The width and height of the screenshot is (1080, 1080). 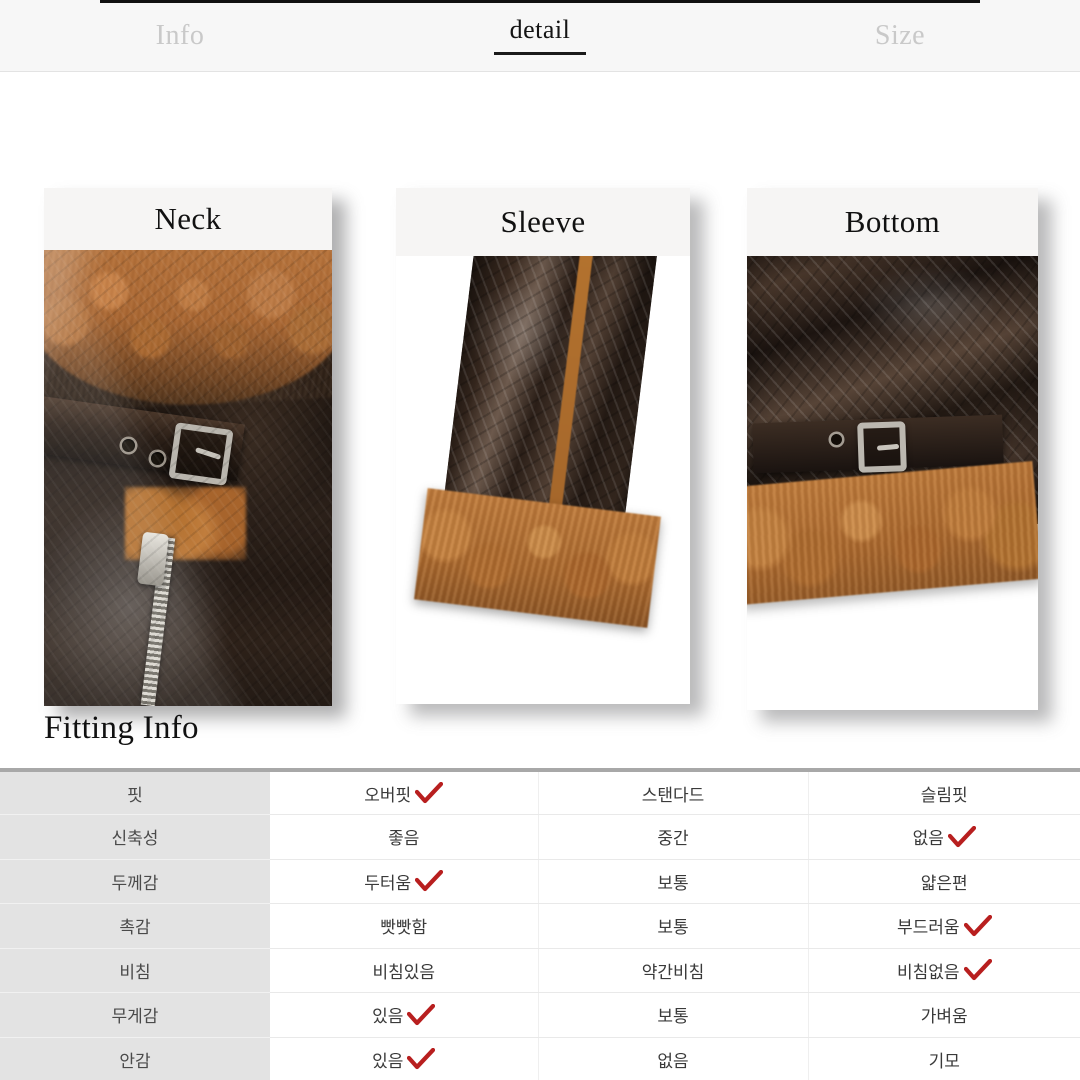 I want to click on table-row: 안감 있음 없음 기모, so click(x=540, y=1058).